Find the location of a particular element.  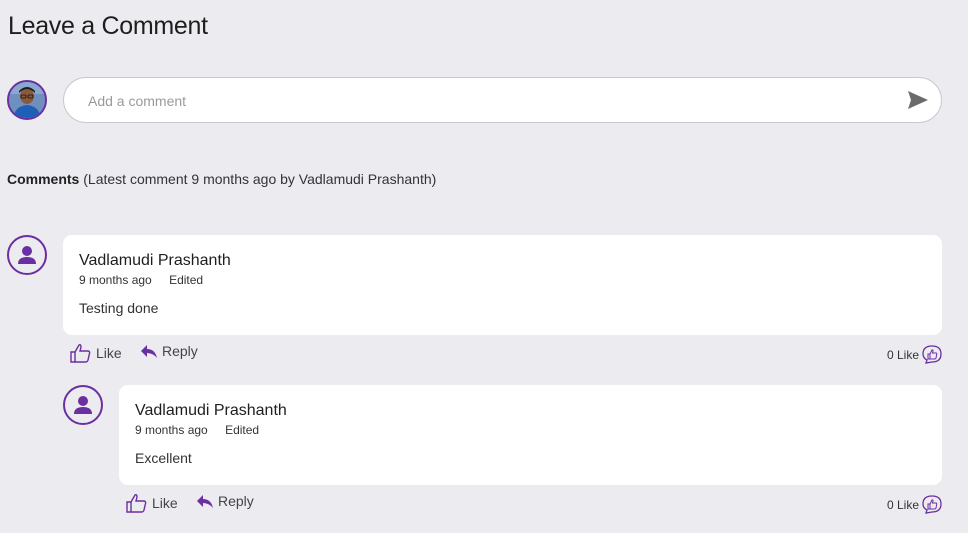

comment-input-container is located at coordinates (502, 100).